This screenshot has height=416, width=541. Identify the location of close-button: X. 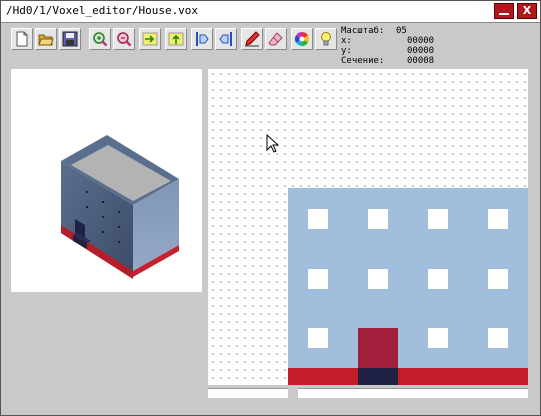
(527, 11).